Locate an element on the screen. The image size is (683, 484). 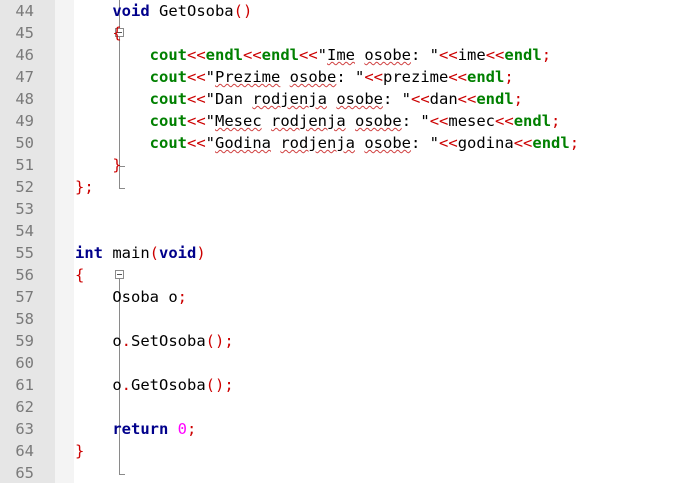
code-line: 62 is located at coordinates (341, 407).